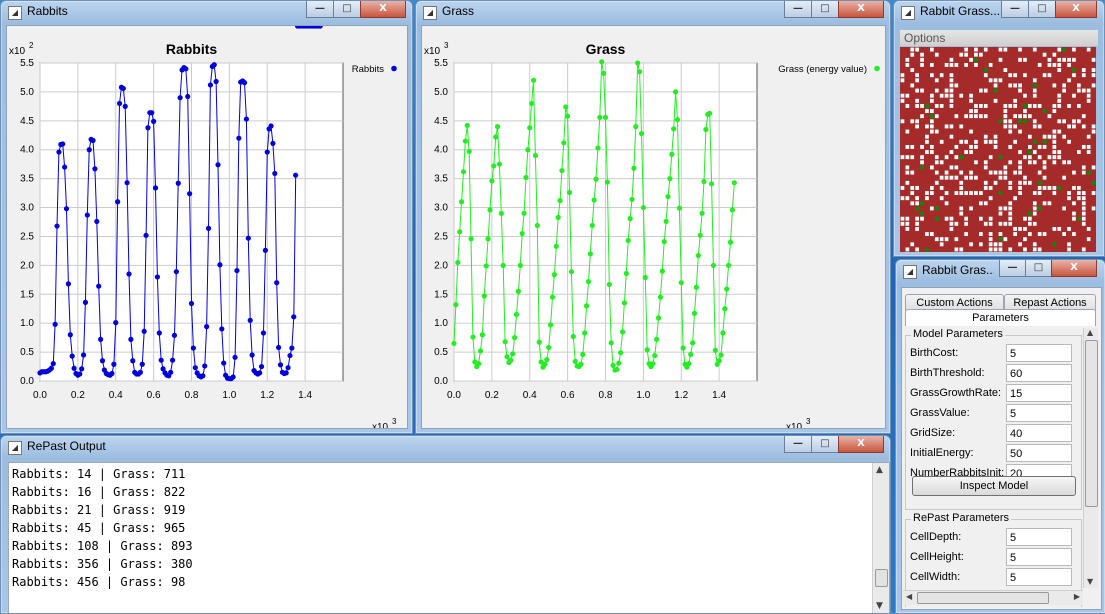 This screenshot has width=1105, height=614. I want to click on output-titlebar: ◢ RePast Output — □ X, so click(445, 447).